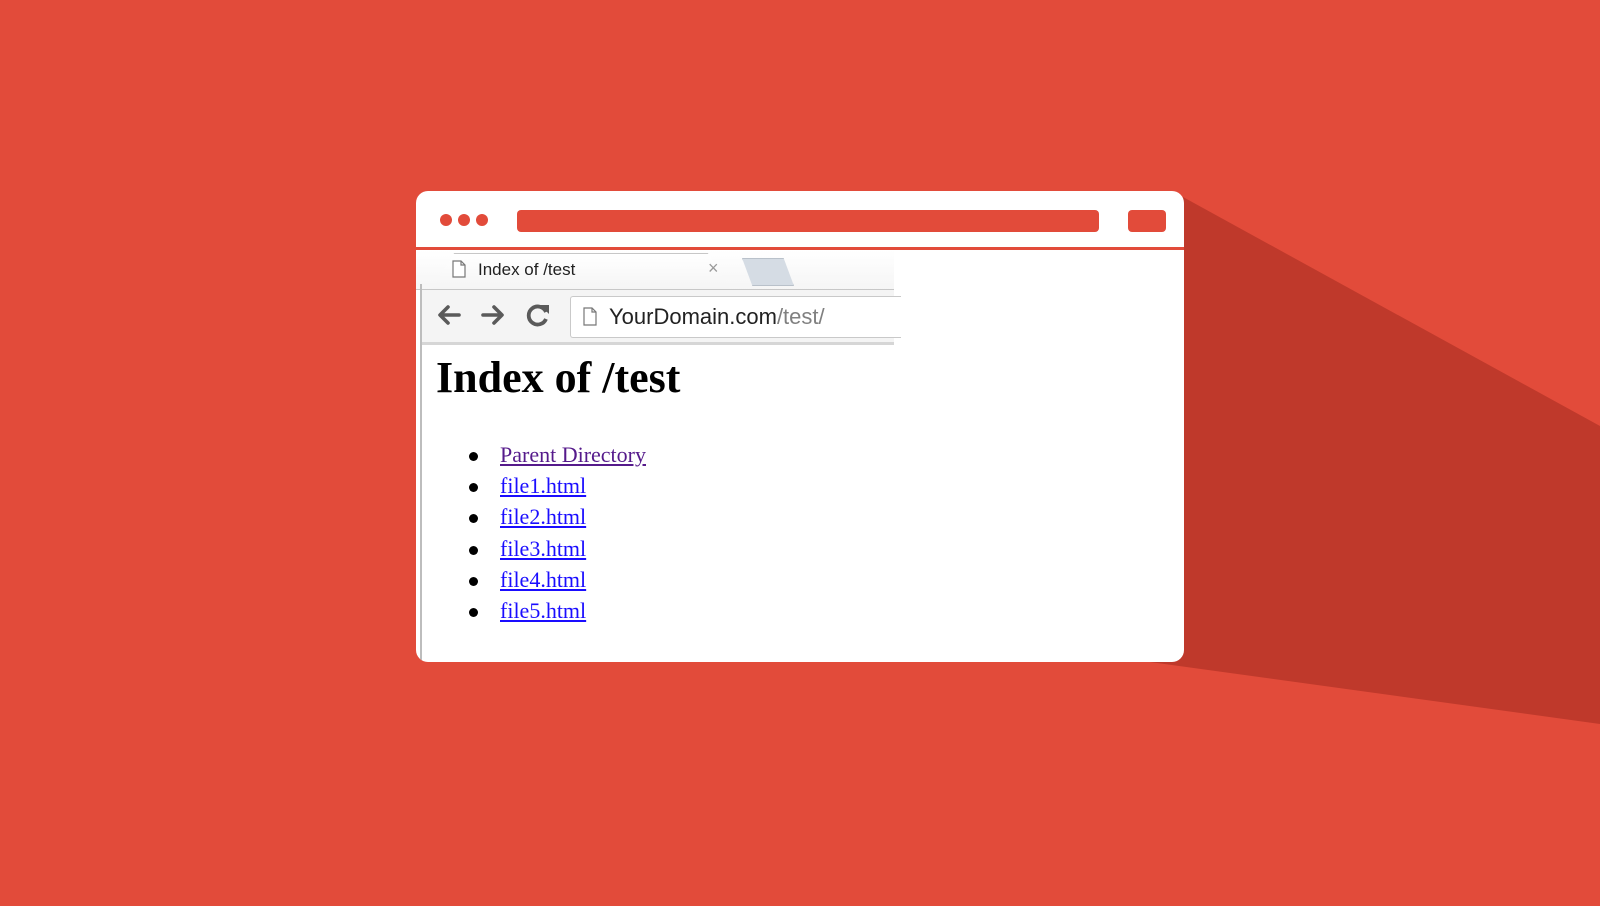  I want to click on file-link: file3.html, so click(543, 548).